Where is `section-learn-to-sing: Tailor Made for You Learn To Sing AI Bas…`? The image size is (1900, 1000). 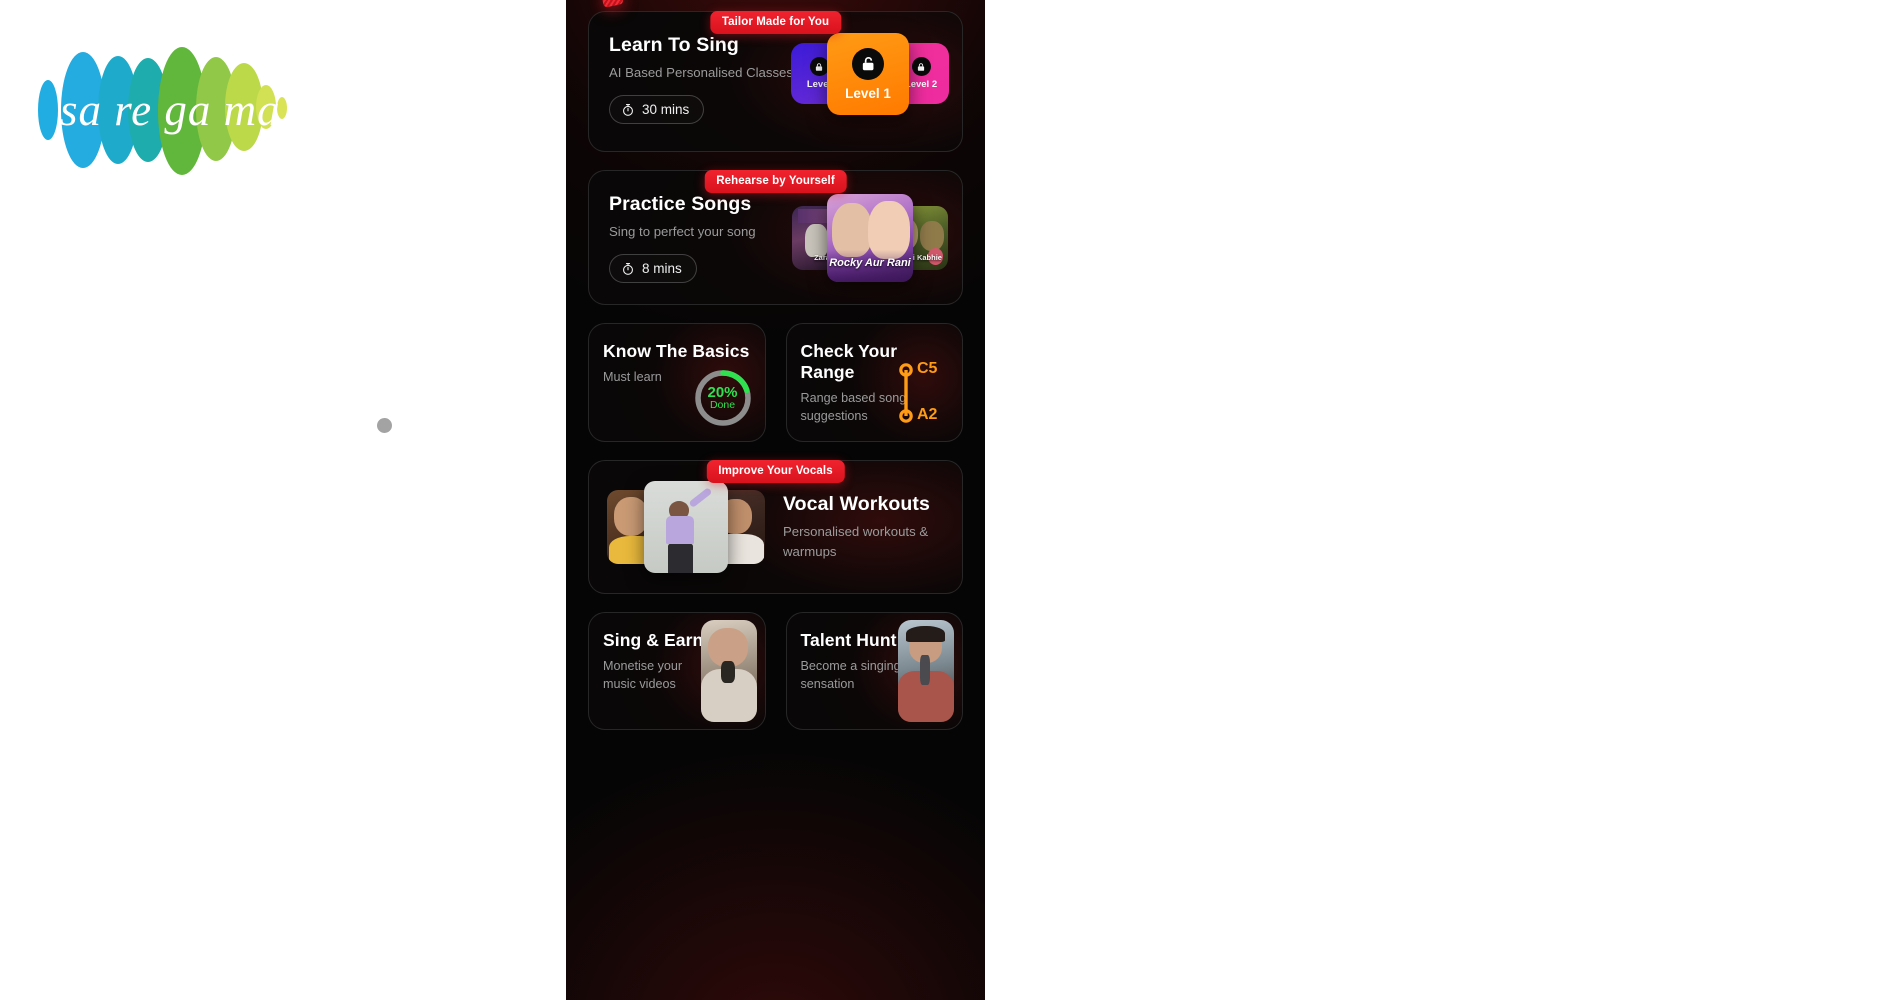 section-learn-to-sing: Tailor Made for You Learn To Sing AI Bas… is located at coordinates (775, 81).